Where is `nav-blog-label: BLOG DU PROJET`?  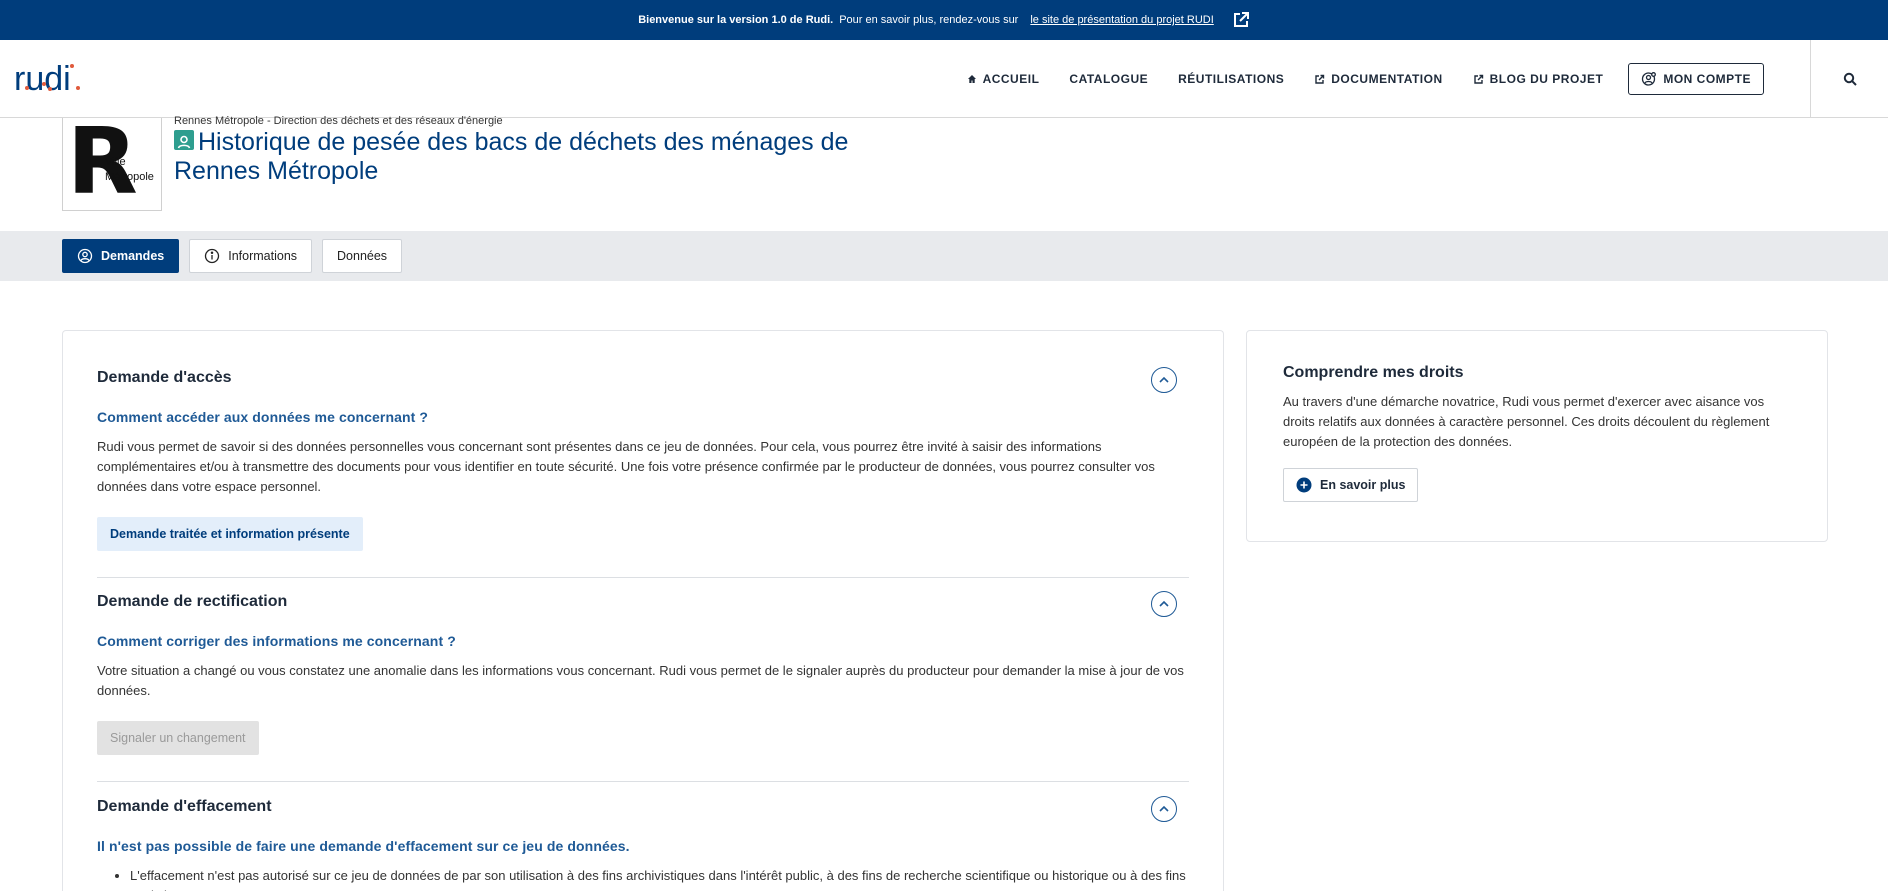
nav-blog-label: BLOG DU PROJET is located at coordinates (1546, 79).